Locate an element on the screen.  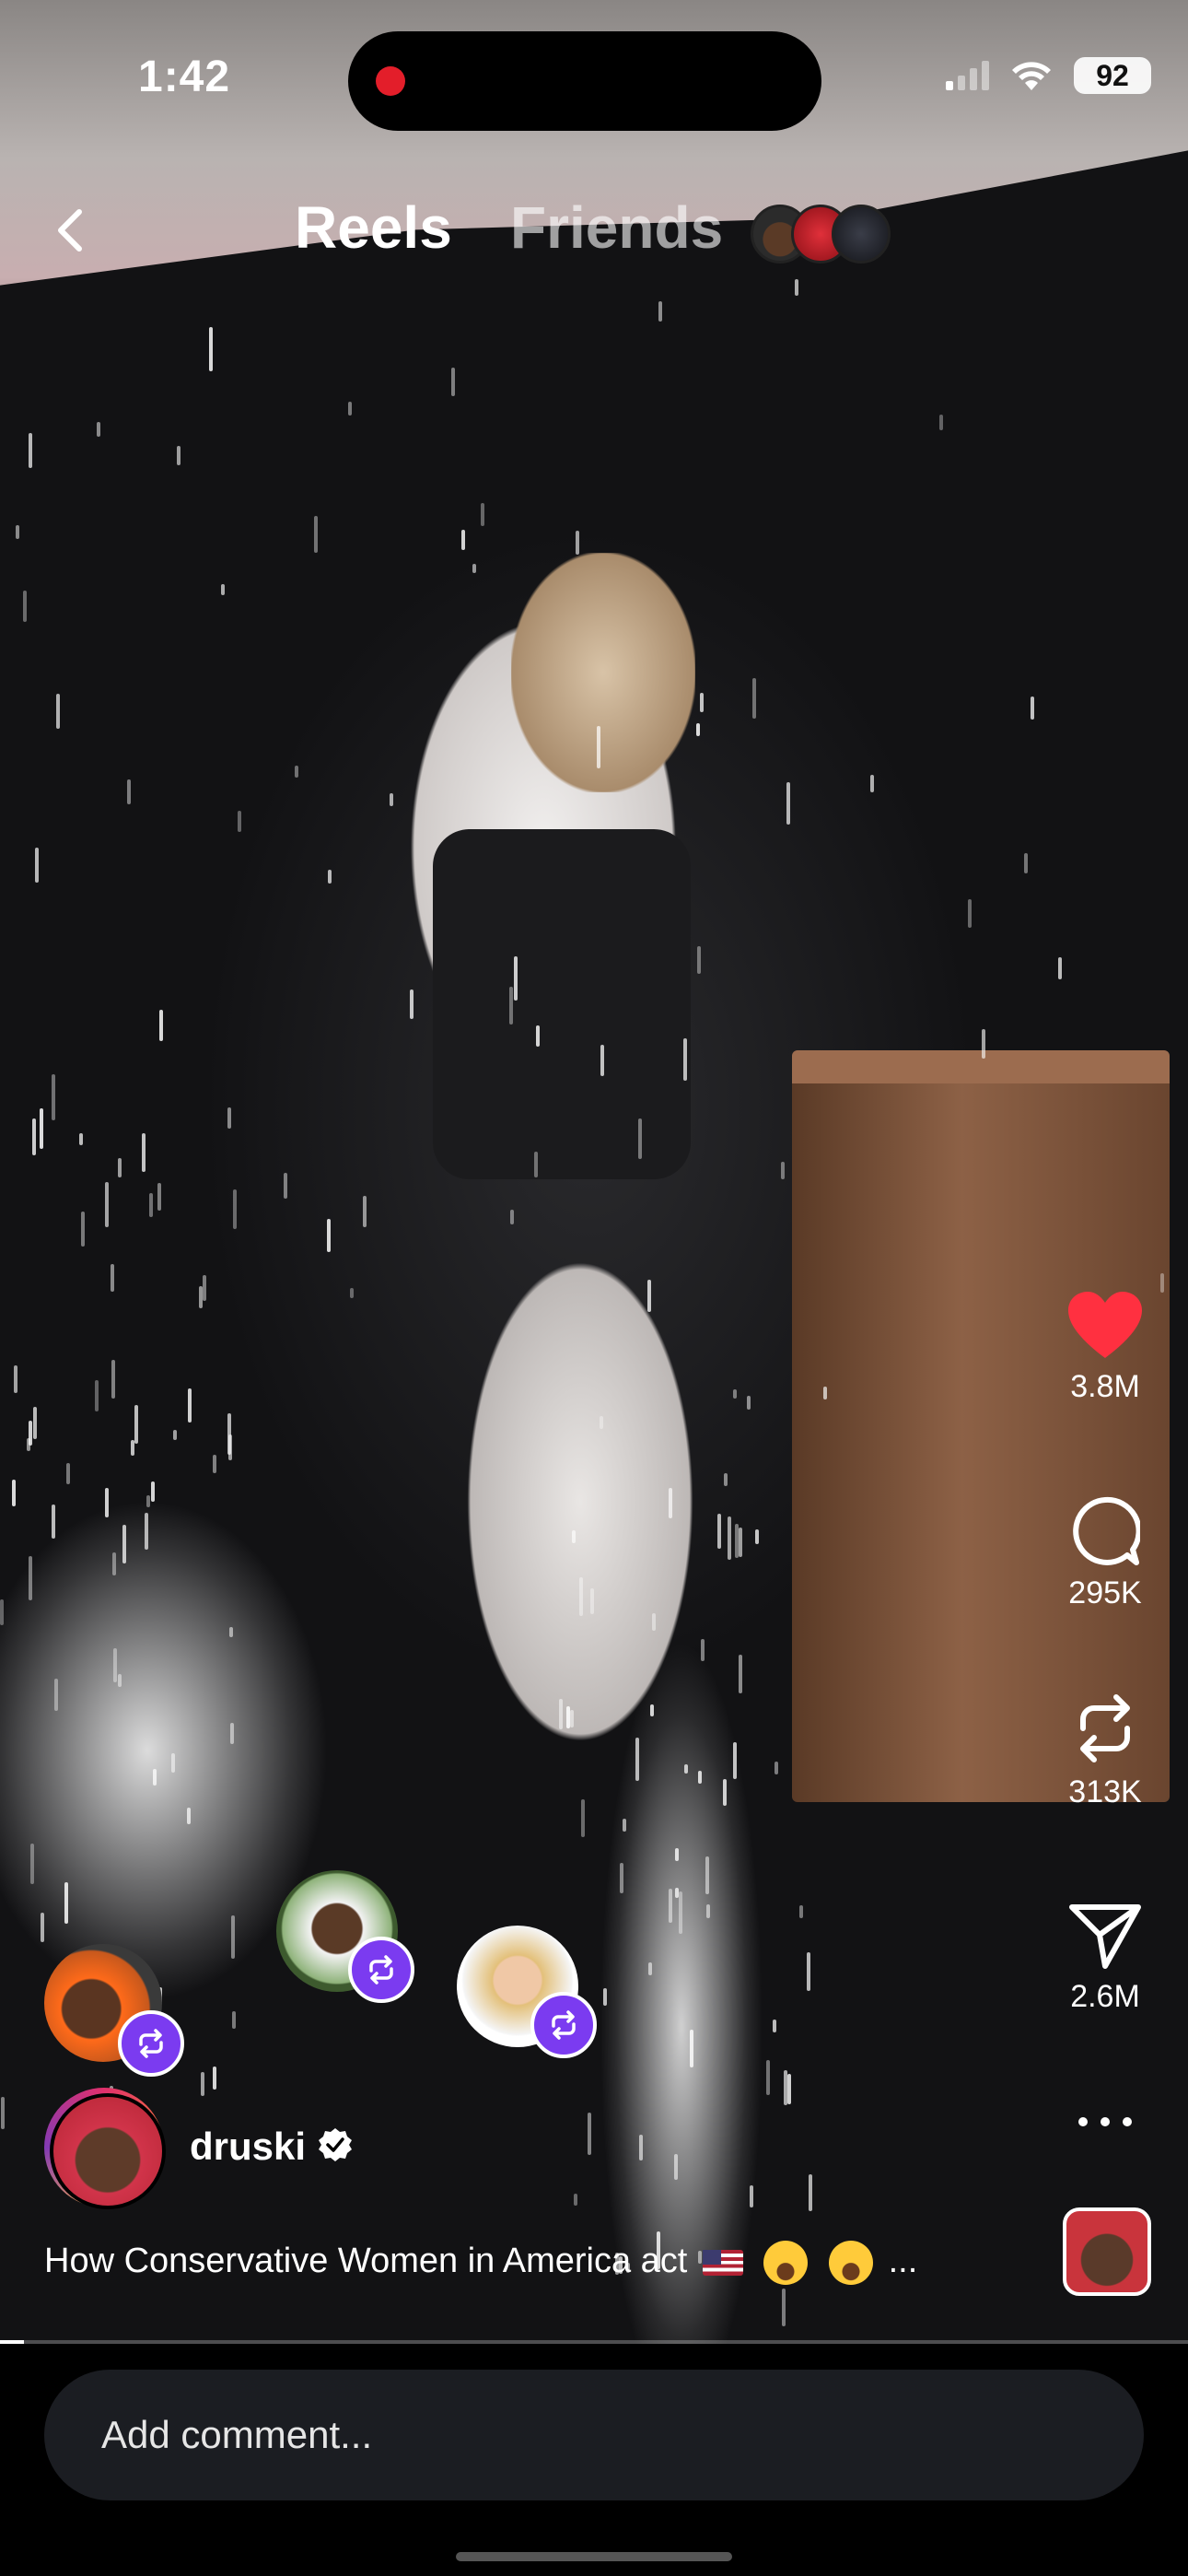
reels-header: Reels Friends is located at coordinates (594, 230).